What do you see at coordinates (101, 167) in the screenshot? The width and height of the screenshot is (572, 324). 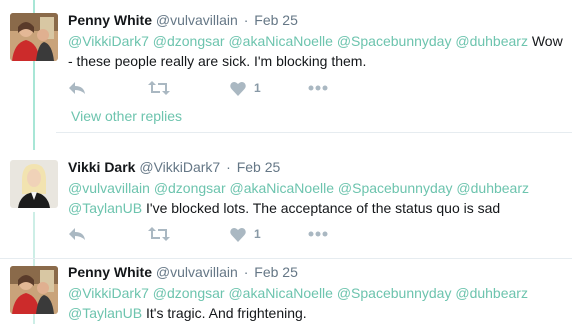 I see `display-name: Vikki Dark` at bounding box center [101, 167].